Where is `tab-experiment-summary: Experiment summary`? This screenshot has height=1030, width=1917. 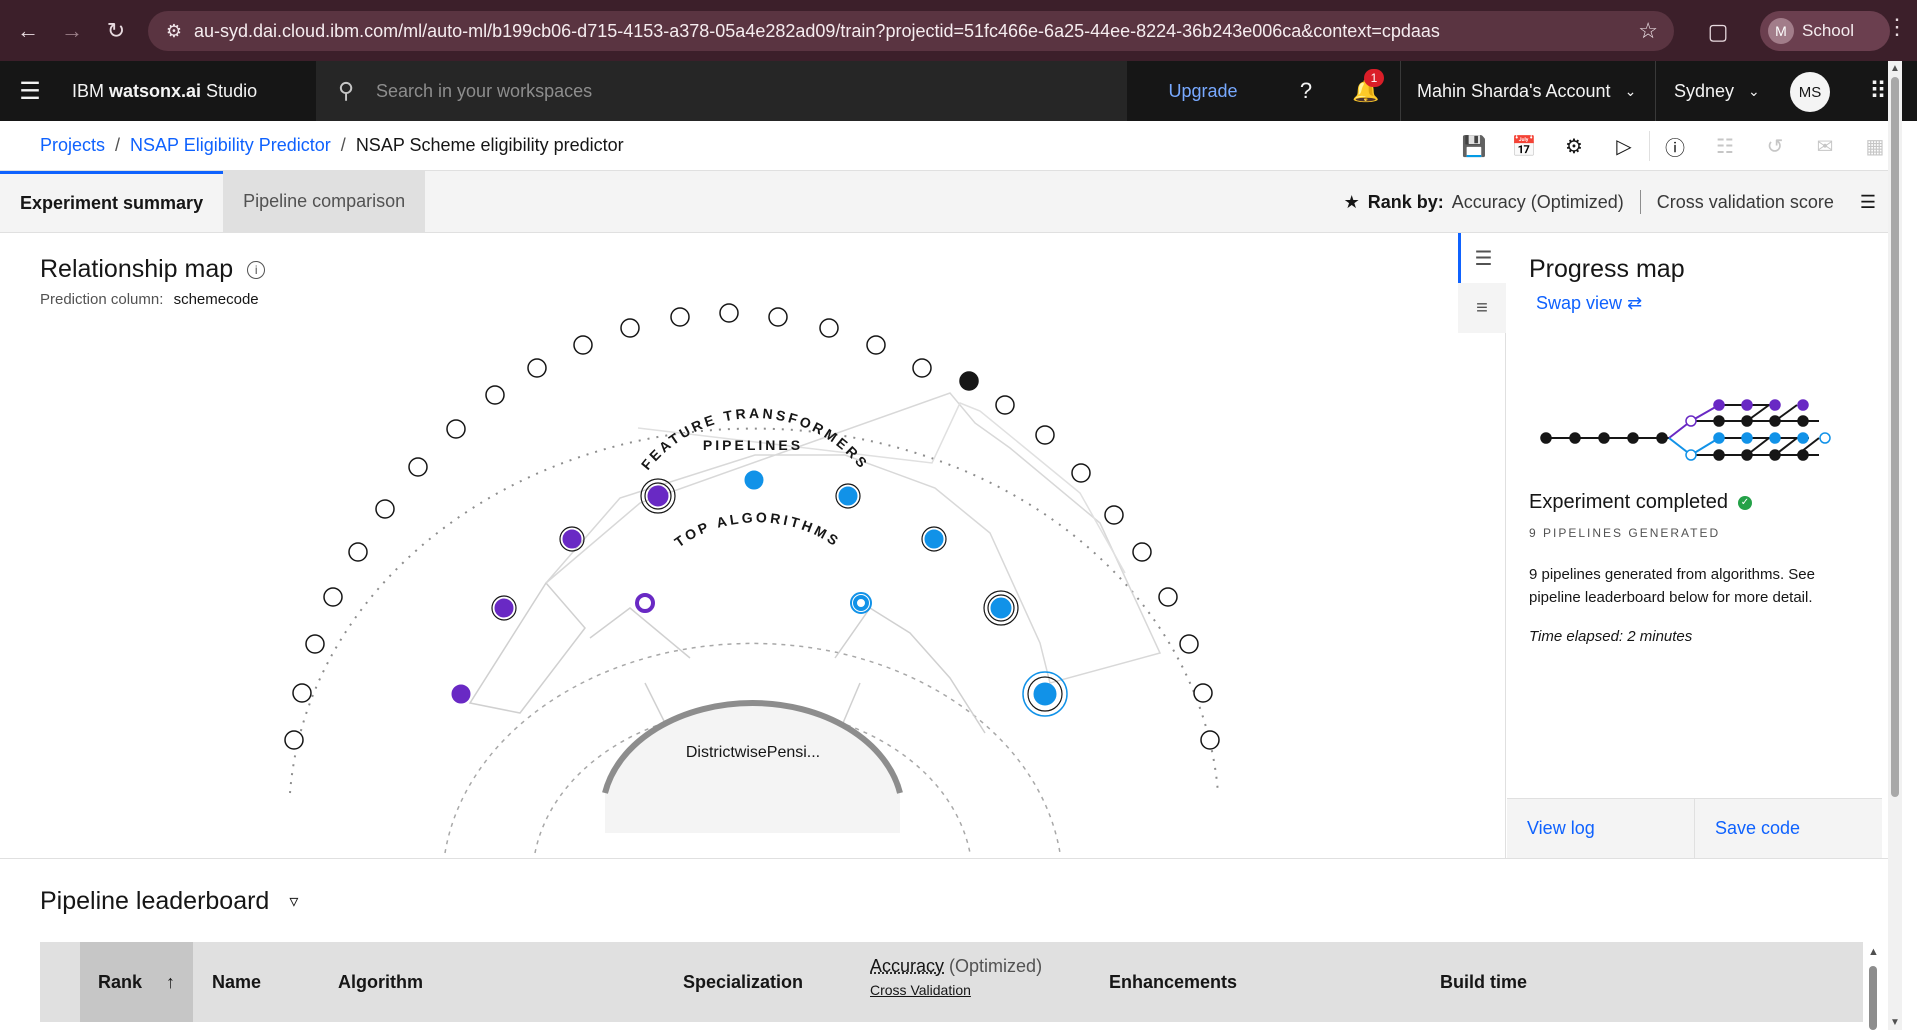
tab-experiment-summary: Experiment summary is located at coordinates (112, 201).